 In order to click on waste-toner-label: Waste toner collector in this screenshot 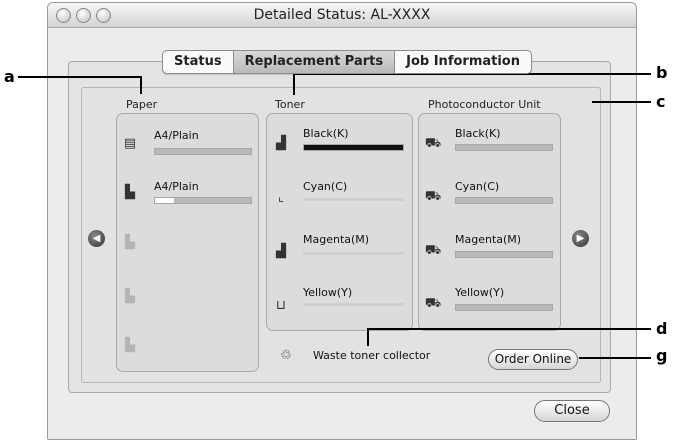, I will do `click(372, 355)`.